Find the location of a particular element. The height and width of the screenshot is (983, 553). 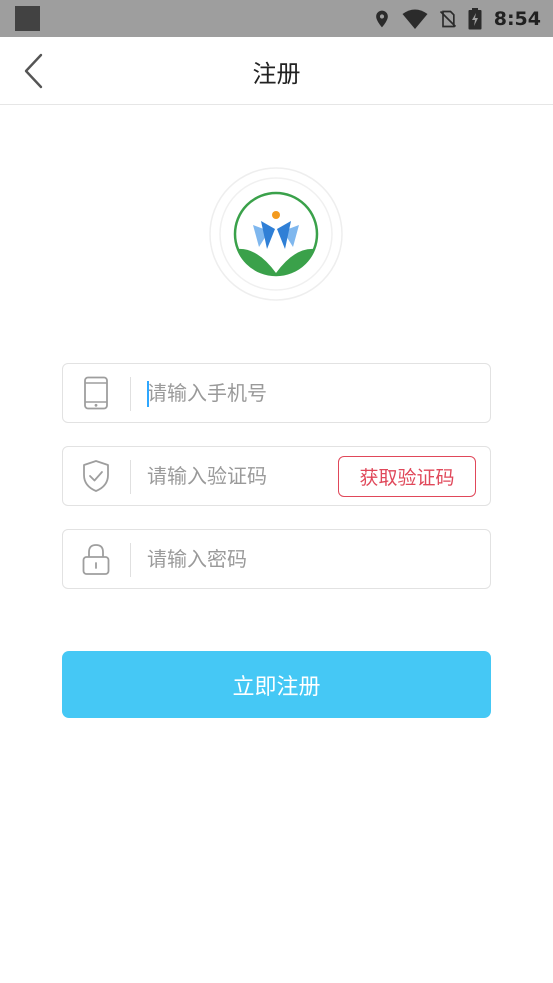

notification-icon is located at coordinates (27, 18).